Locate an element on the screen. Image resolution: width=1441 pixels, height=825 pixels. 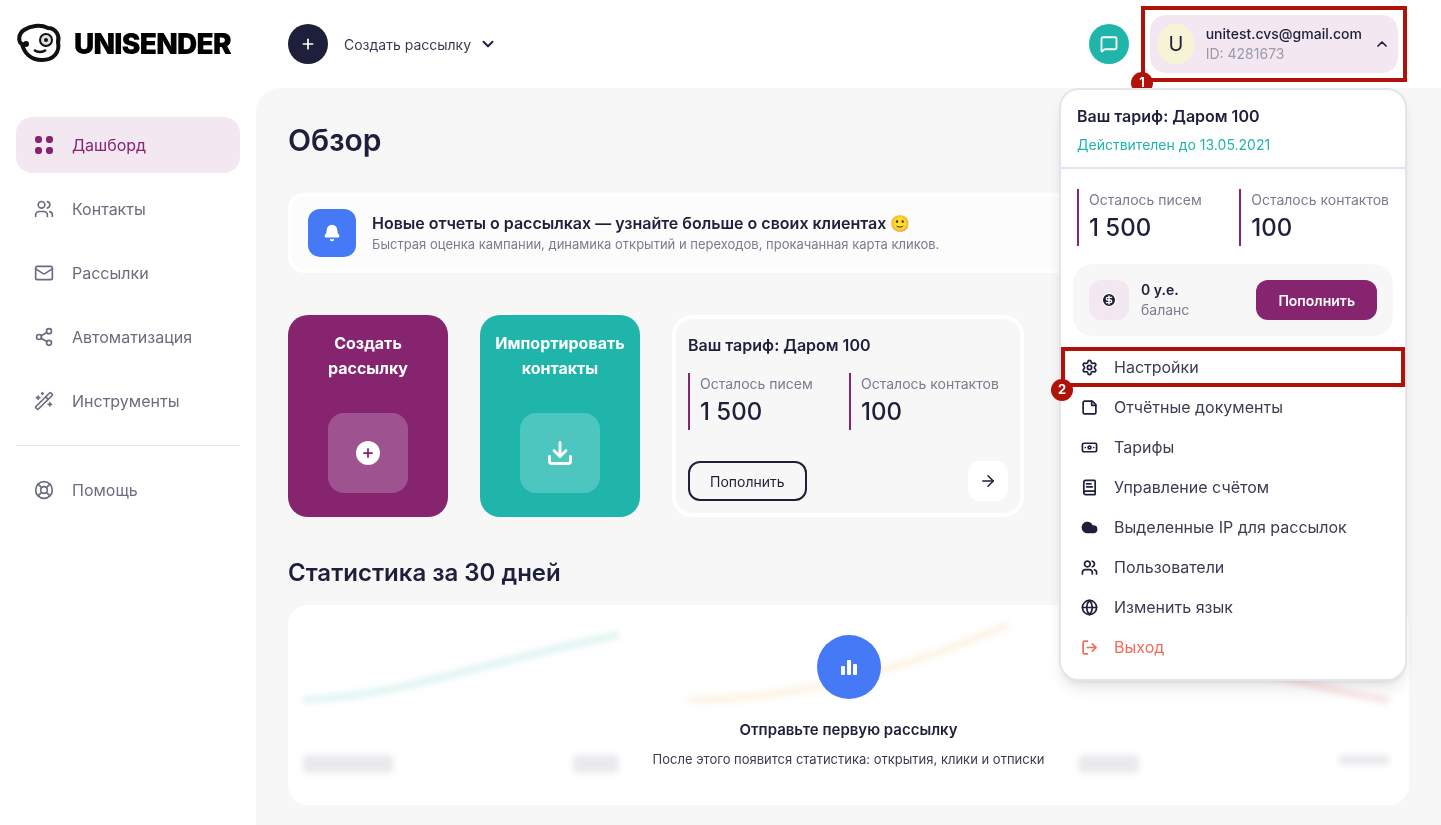
menu-item: Изменить язык is located at coordinates (1233, 607).